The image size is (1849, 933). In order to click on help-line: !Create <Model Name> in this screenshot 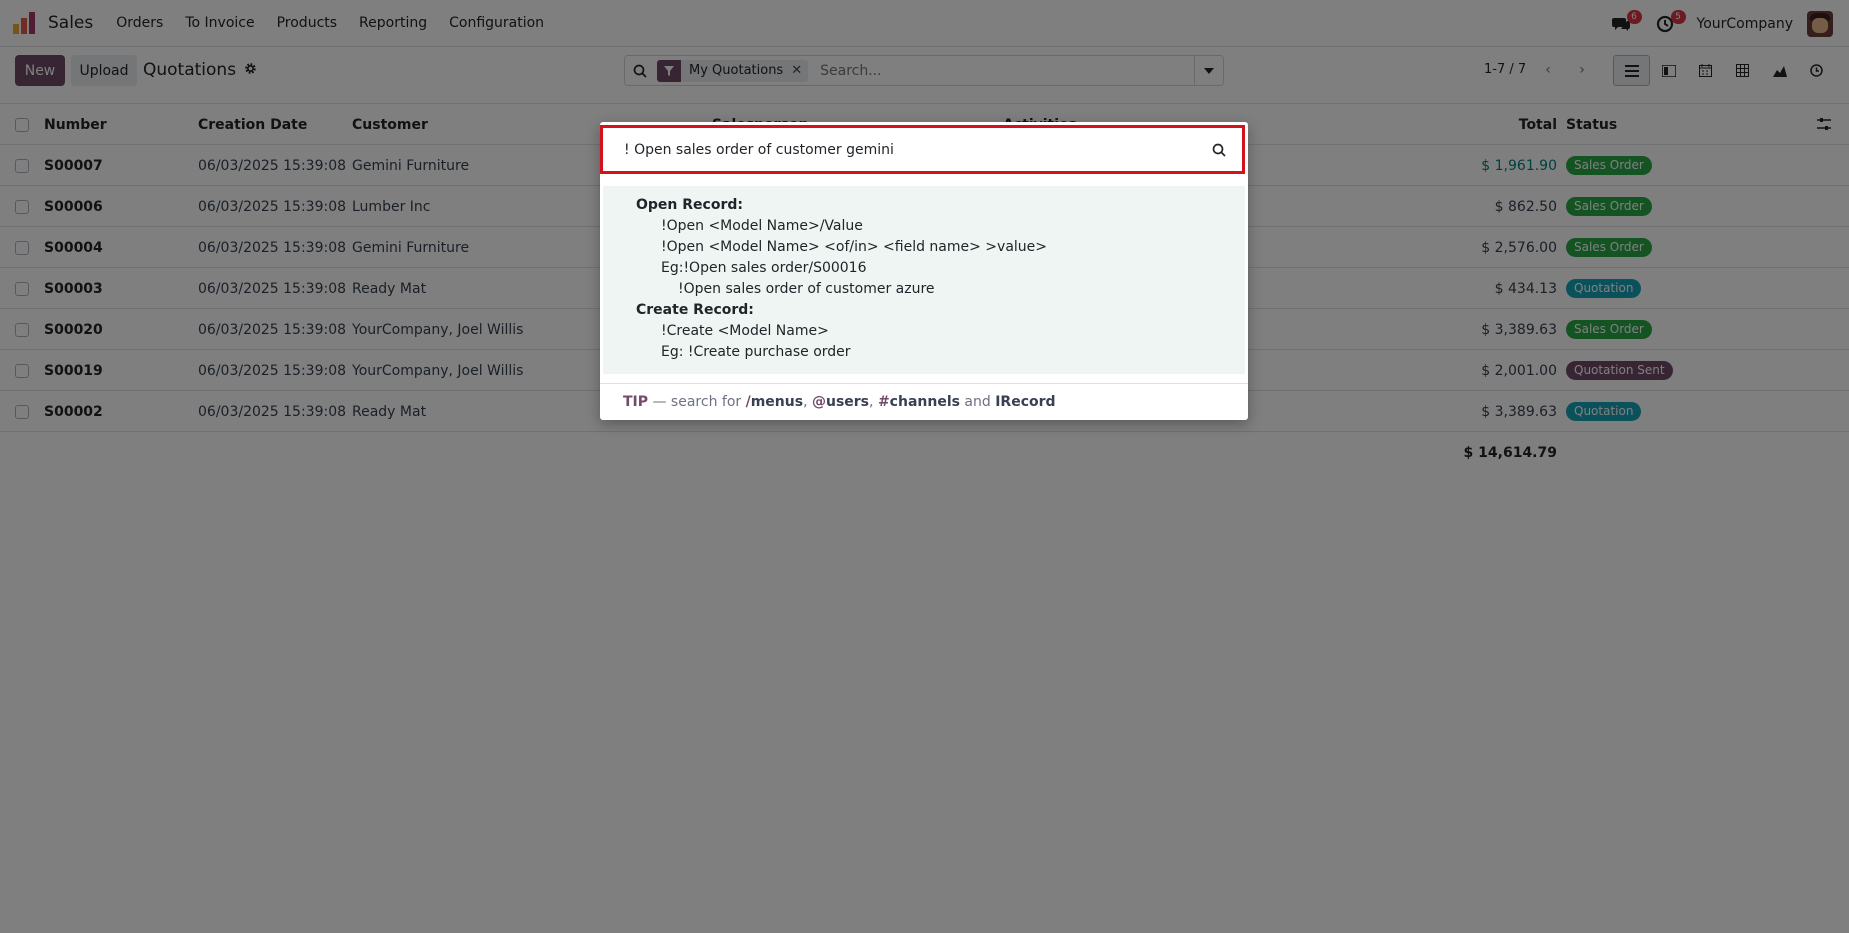, I will do `click(745, 331)`.